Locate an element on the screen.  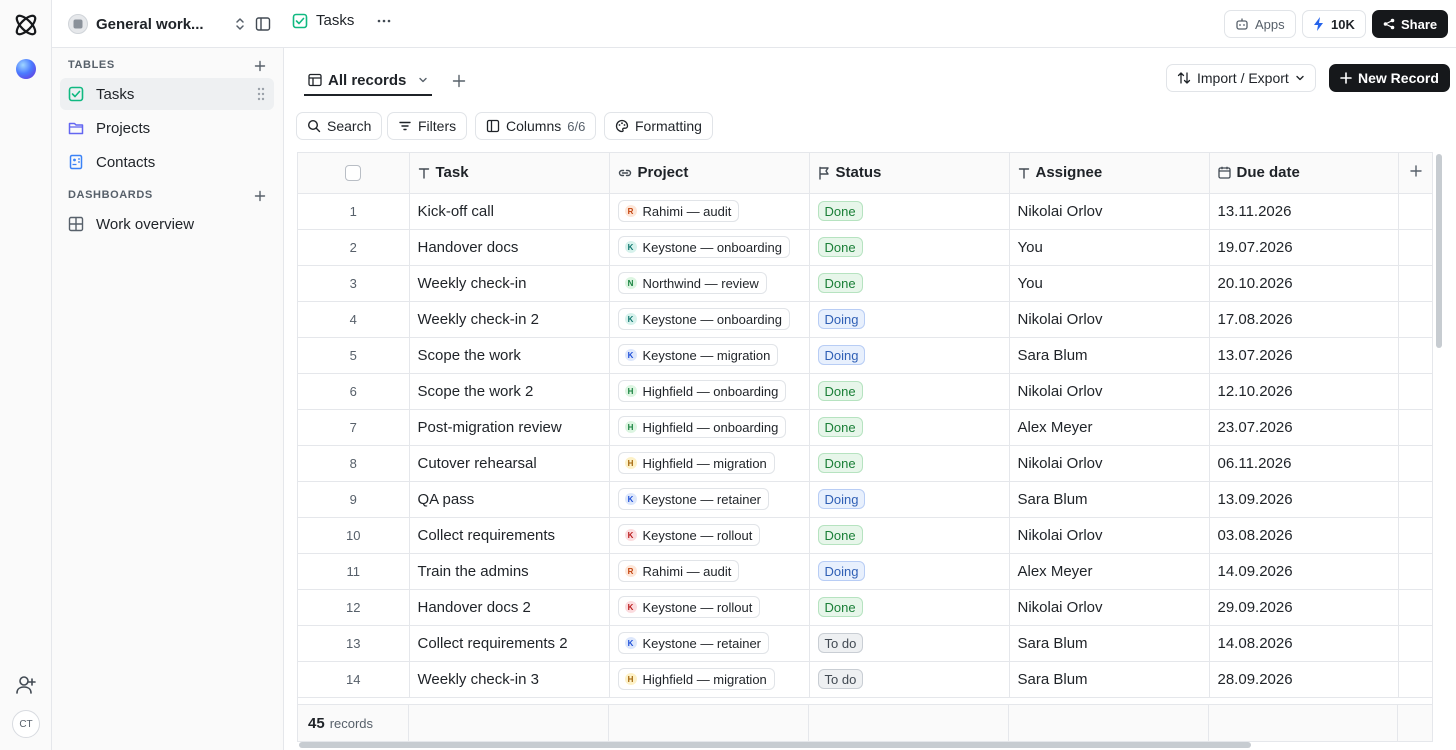
add-column-header is located at coordinates (1415, 173).